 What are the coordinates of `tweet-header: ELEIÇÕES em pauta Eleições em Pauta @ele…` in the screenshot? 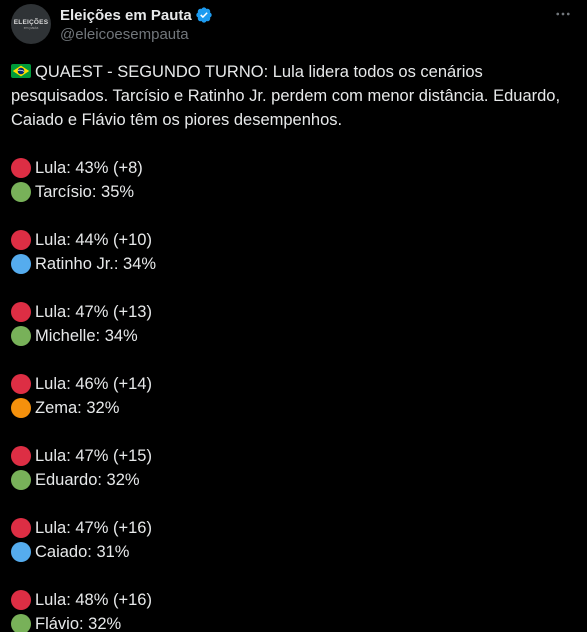 It's located at (292, 26).